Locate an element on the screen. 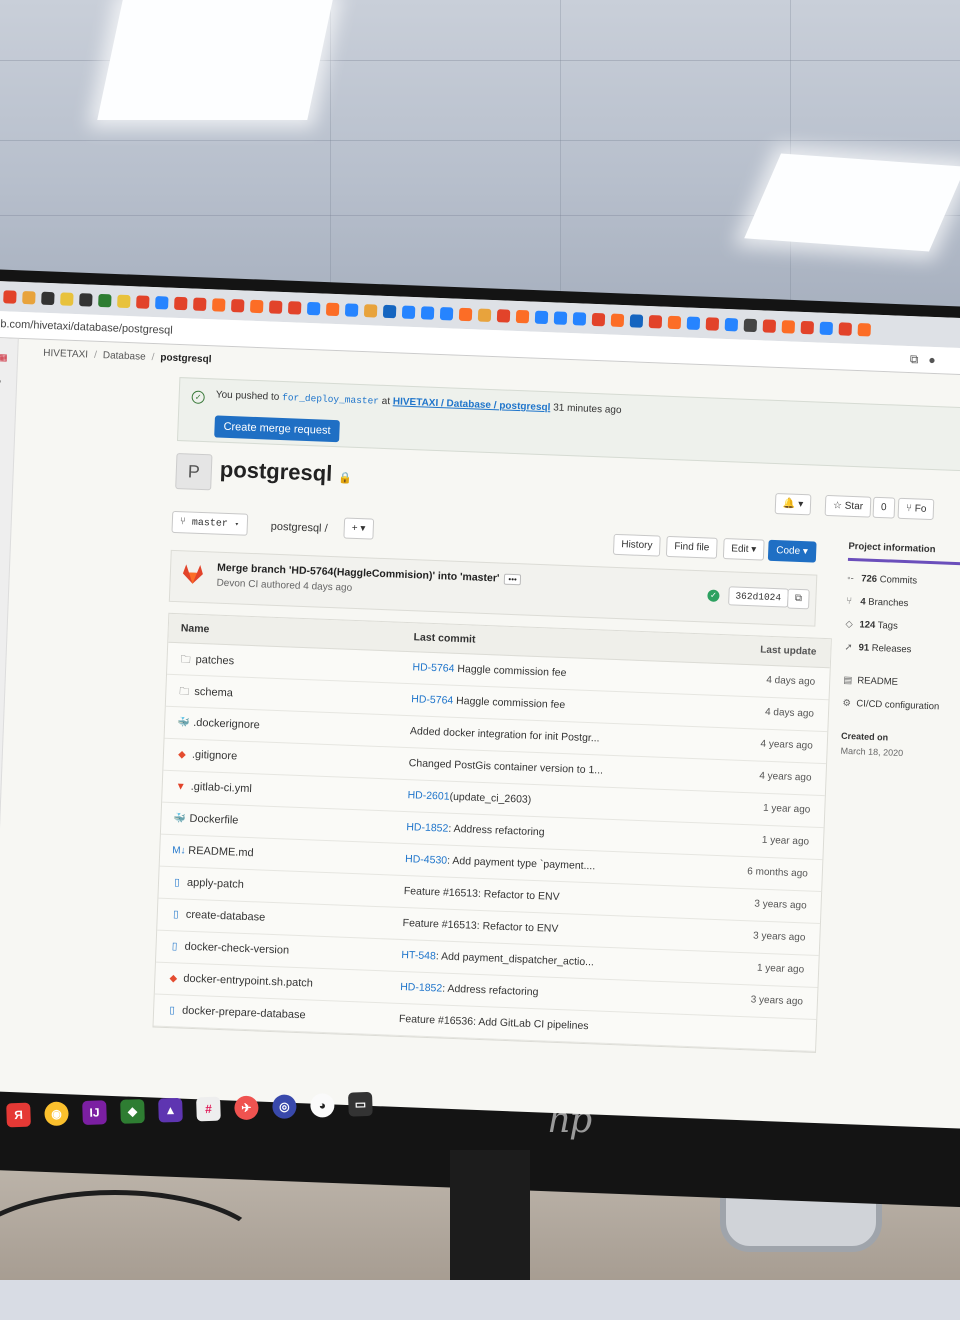 The width and height of the screenshot is (960, 1320). file-name: ▼.gitlab-ci.yml is located at coordinates (214, 787).